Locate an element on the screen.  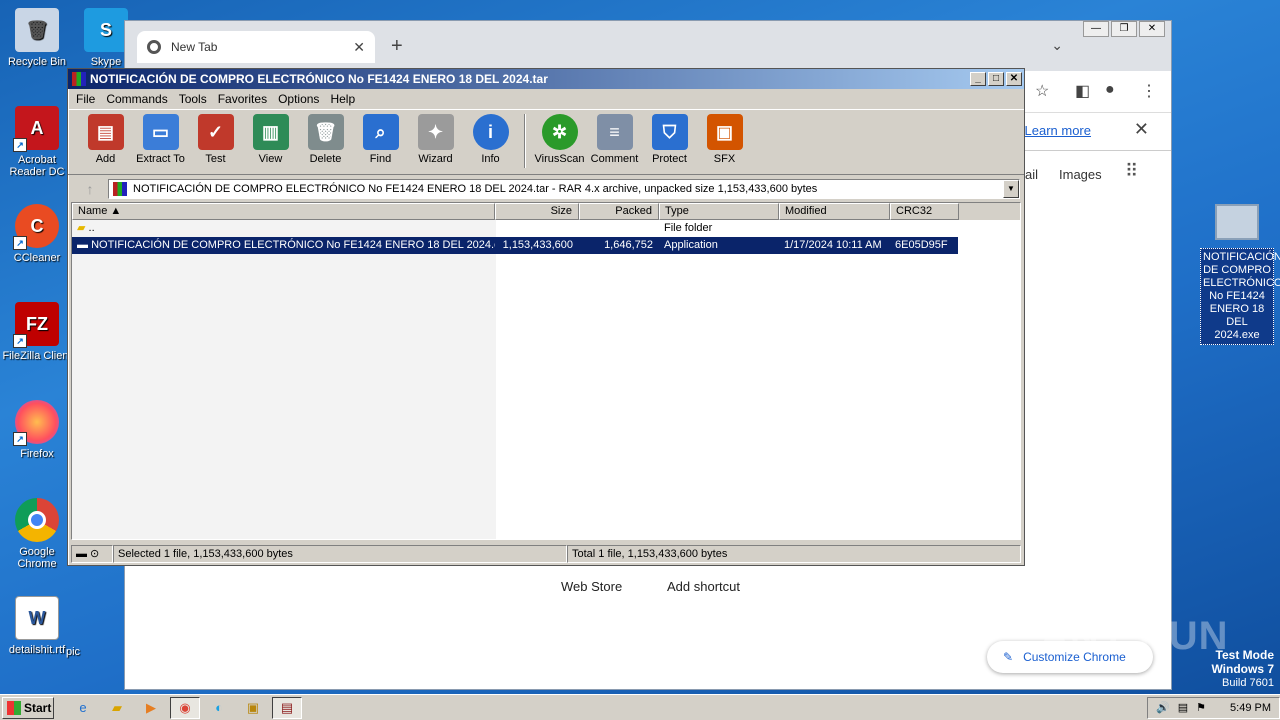
images-link: Images is located at coordinates (1080, 174).